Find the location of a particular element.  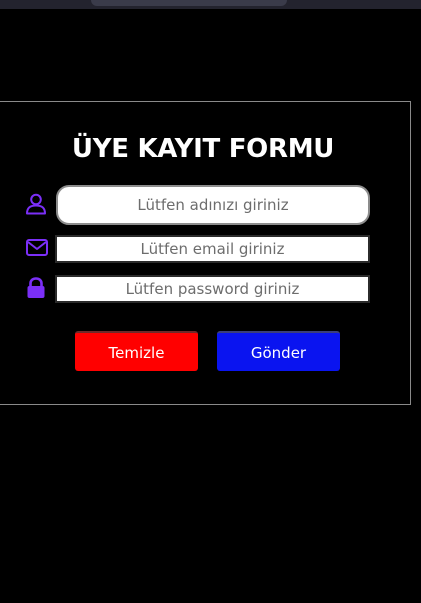

send-button: Gönder is located at coordinates (278, 351).